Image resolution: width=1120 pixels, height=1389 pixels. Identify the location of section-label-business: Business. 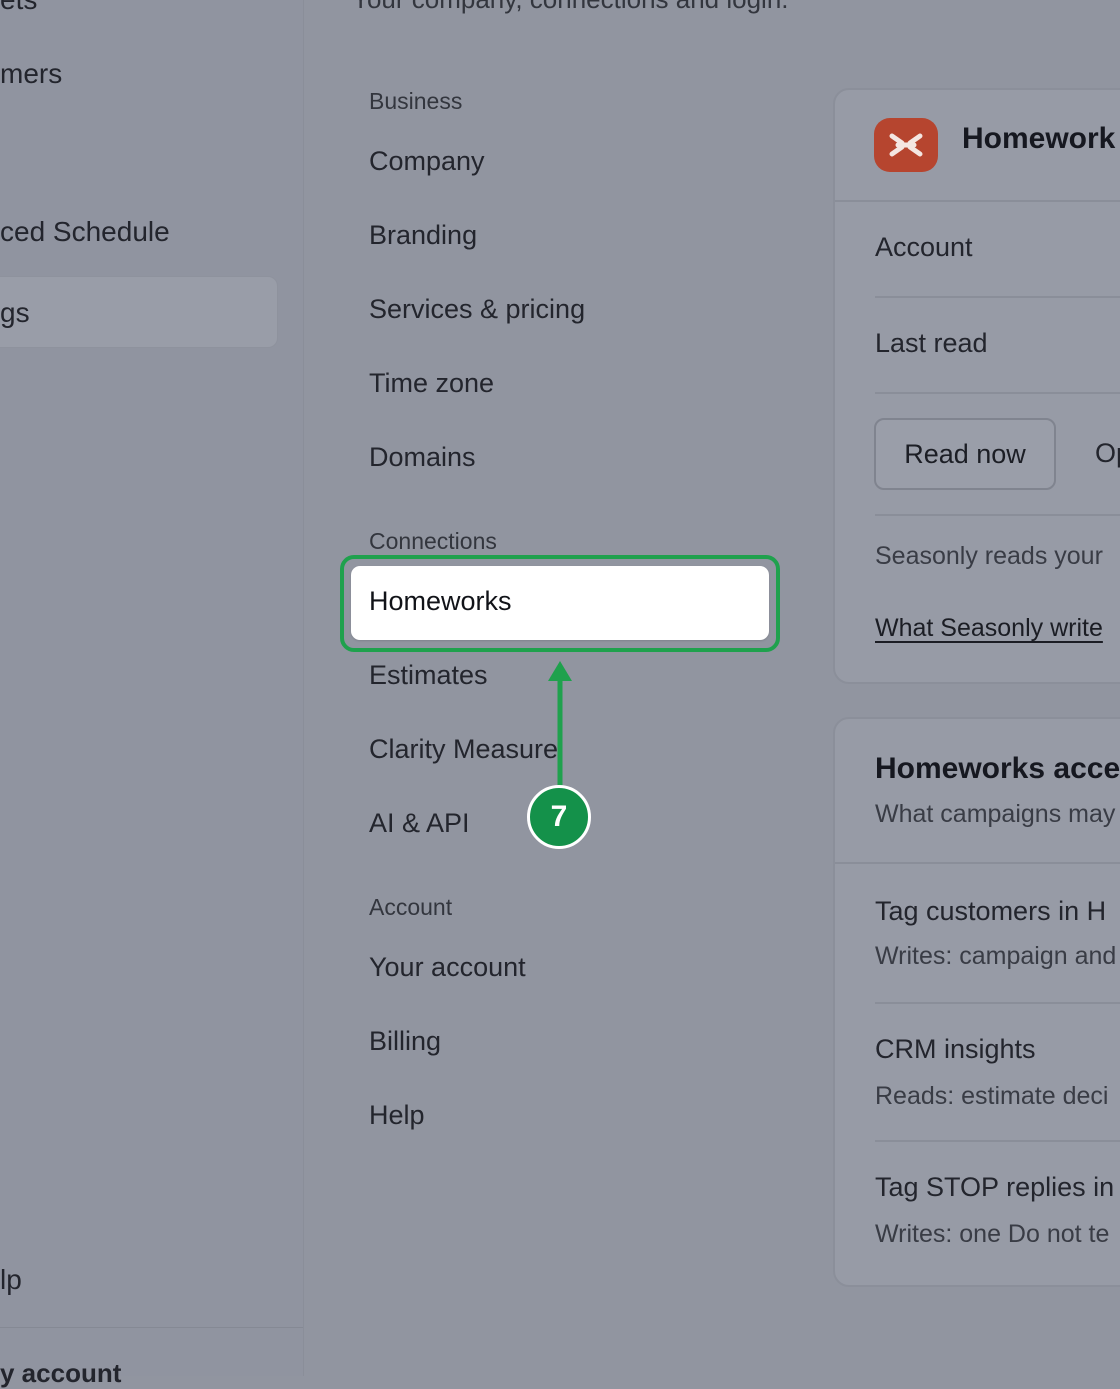
(416, 101).